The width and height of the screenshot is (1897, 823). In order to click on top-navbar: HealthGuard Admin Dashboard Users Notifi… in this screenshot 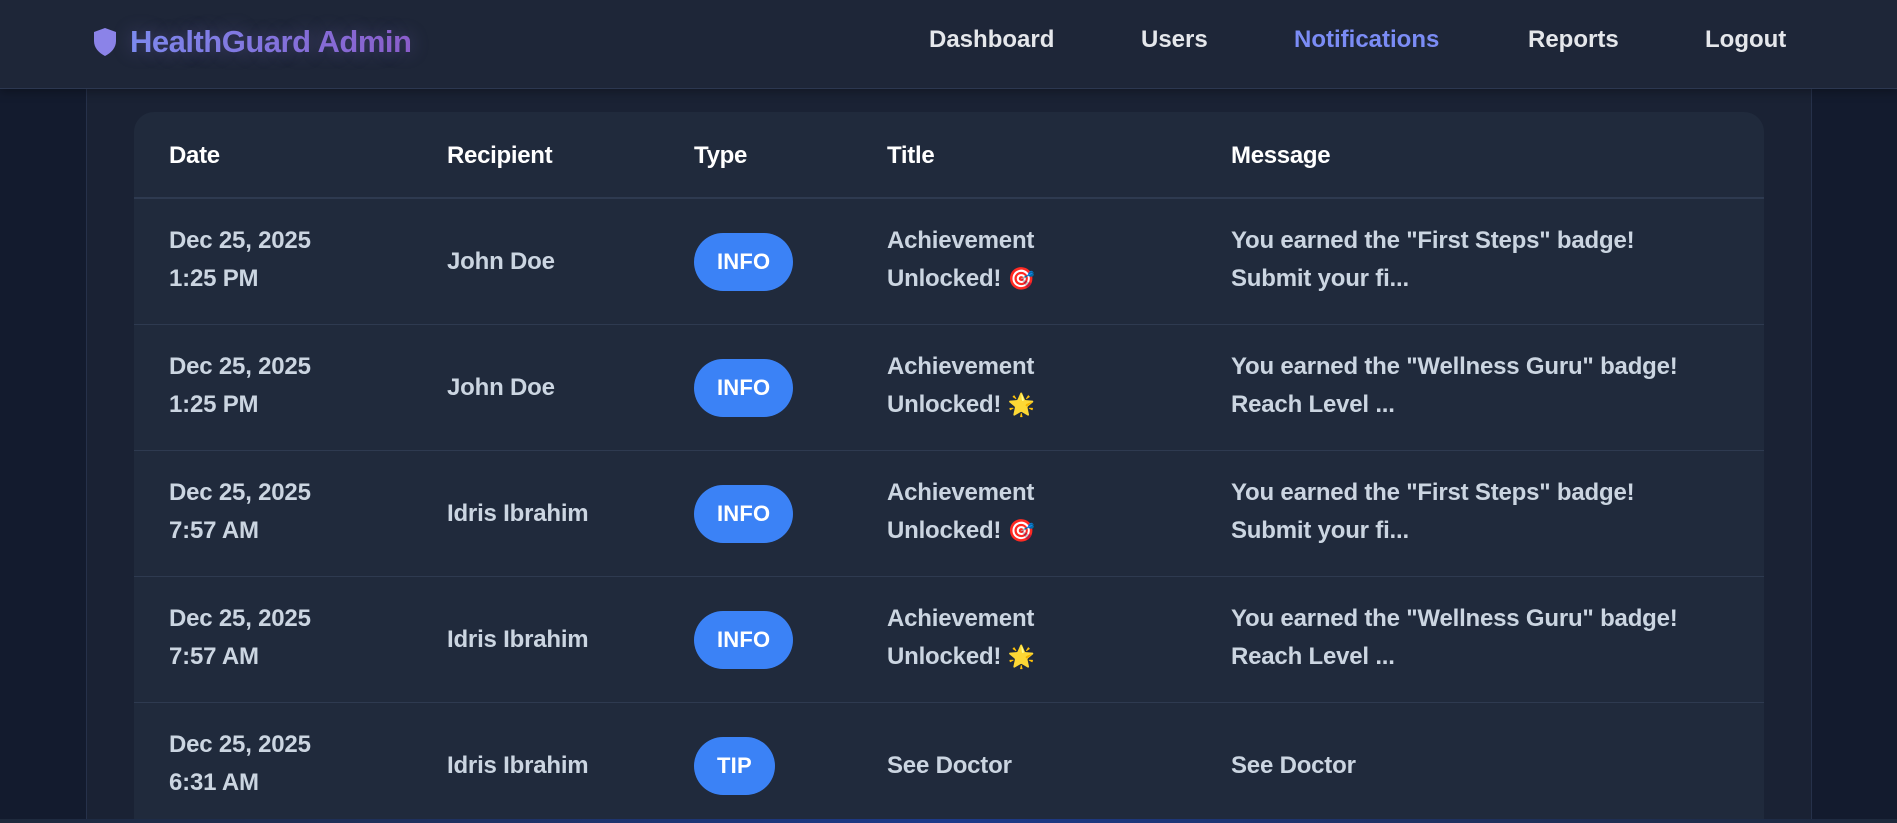, I will do `click(948, 44)`.